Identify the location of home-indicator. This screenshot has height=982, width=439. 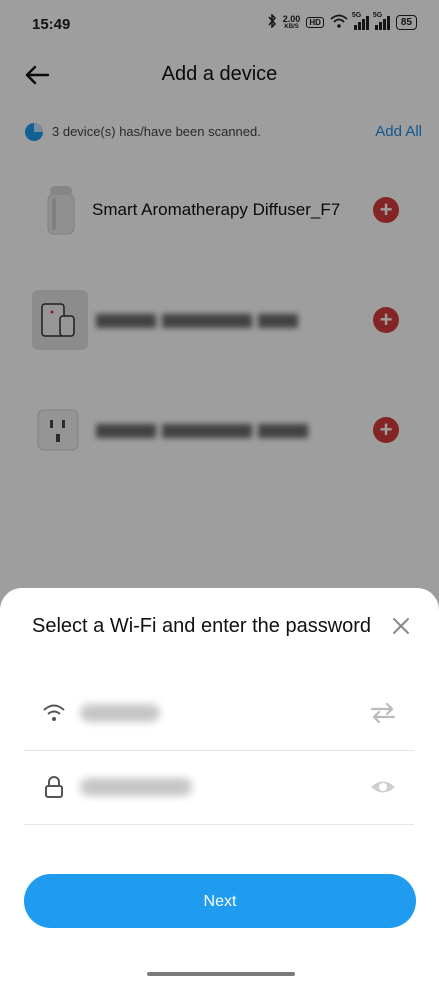
(221, 974).